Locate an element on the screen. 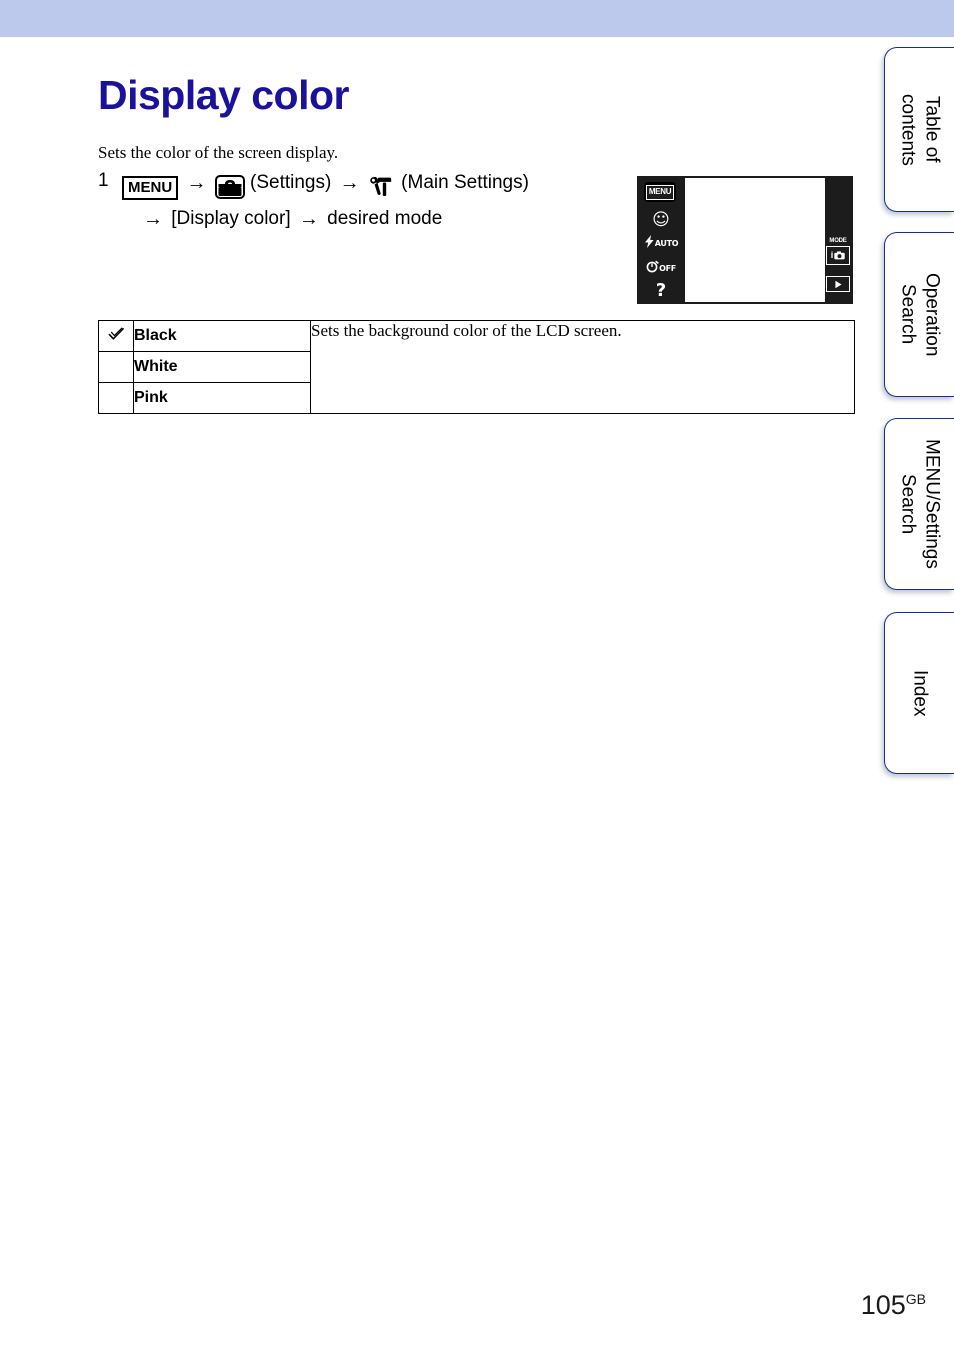 This screenshot has width=954, height=1369. main-settings-tools-icon is located at coordinates (382, 187).